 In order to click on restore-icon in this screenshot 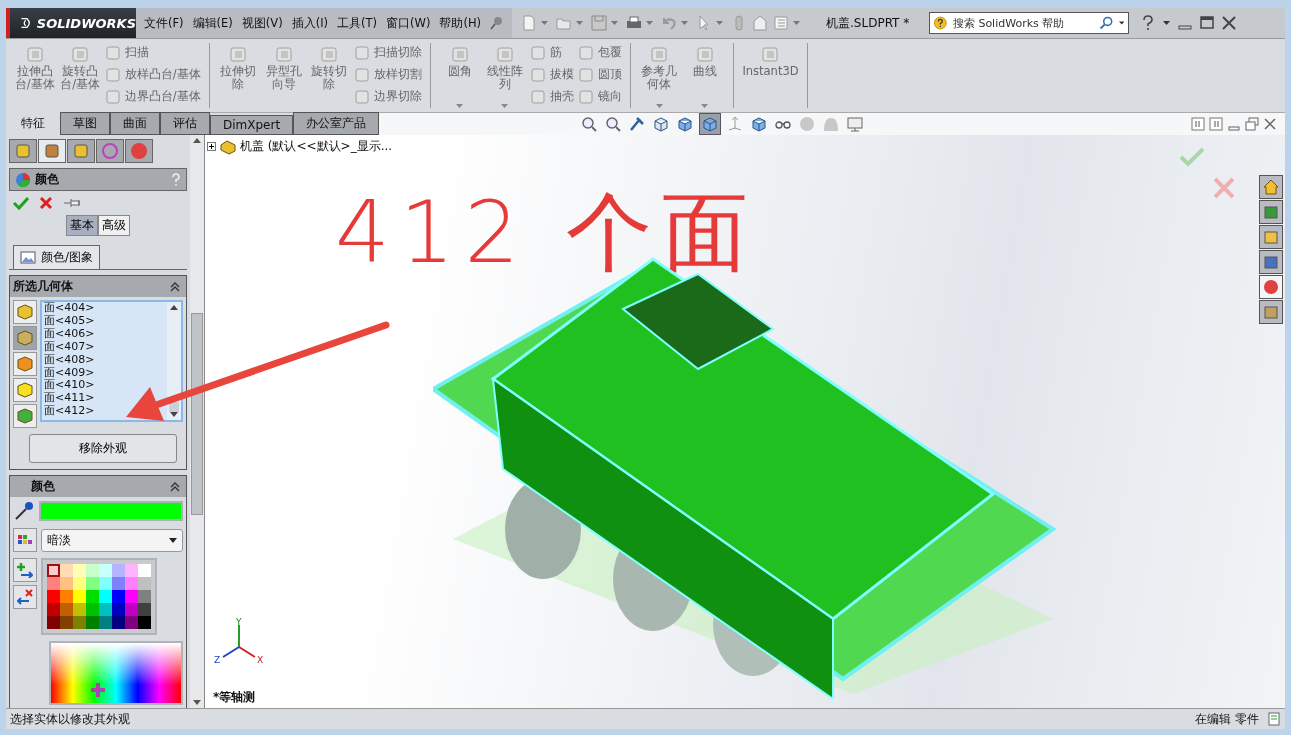, I will do `click(1252, 124)`.